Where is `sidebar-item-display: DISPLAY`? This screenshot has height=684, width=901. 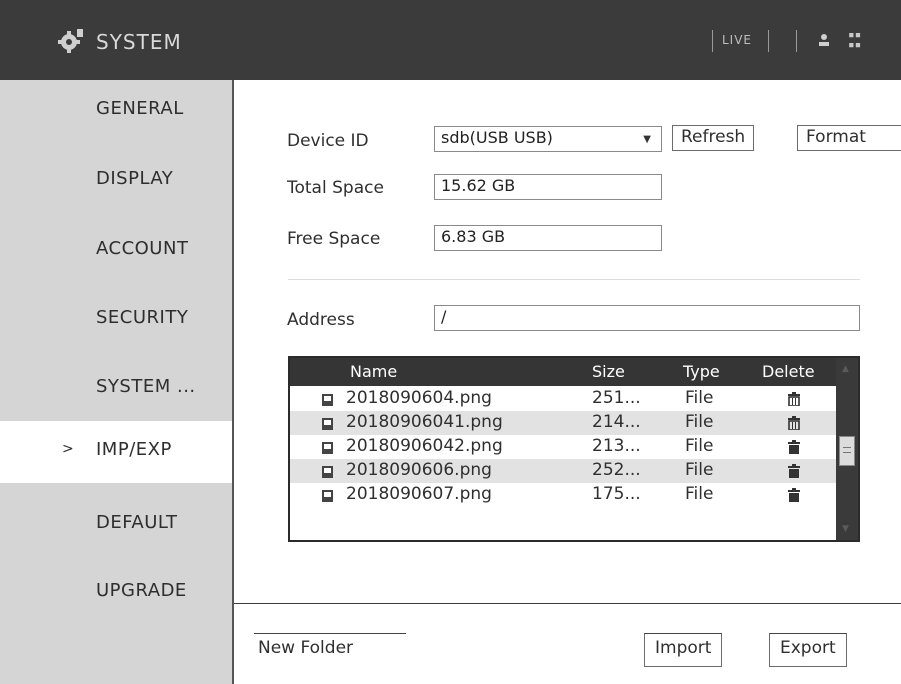 sidebar-item-display: DISPLAY is located at coordinates (117, 181).